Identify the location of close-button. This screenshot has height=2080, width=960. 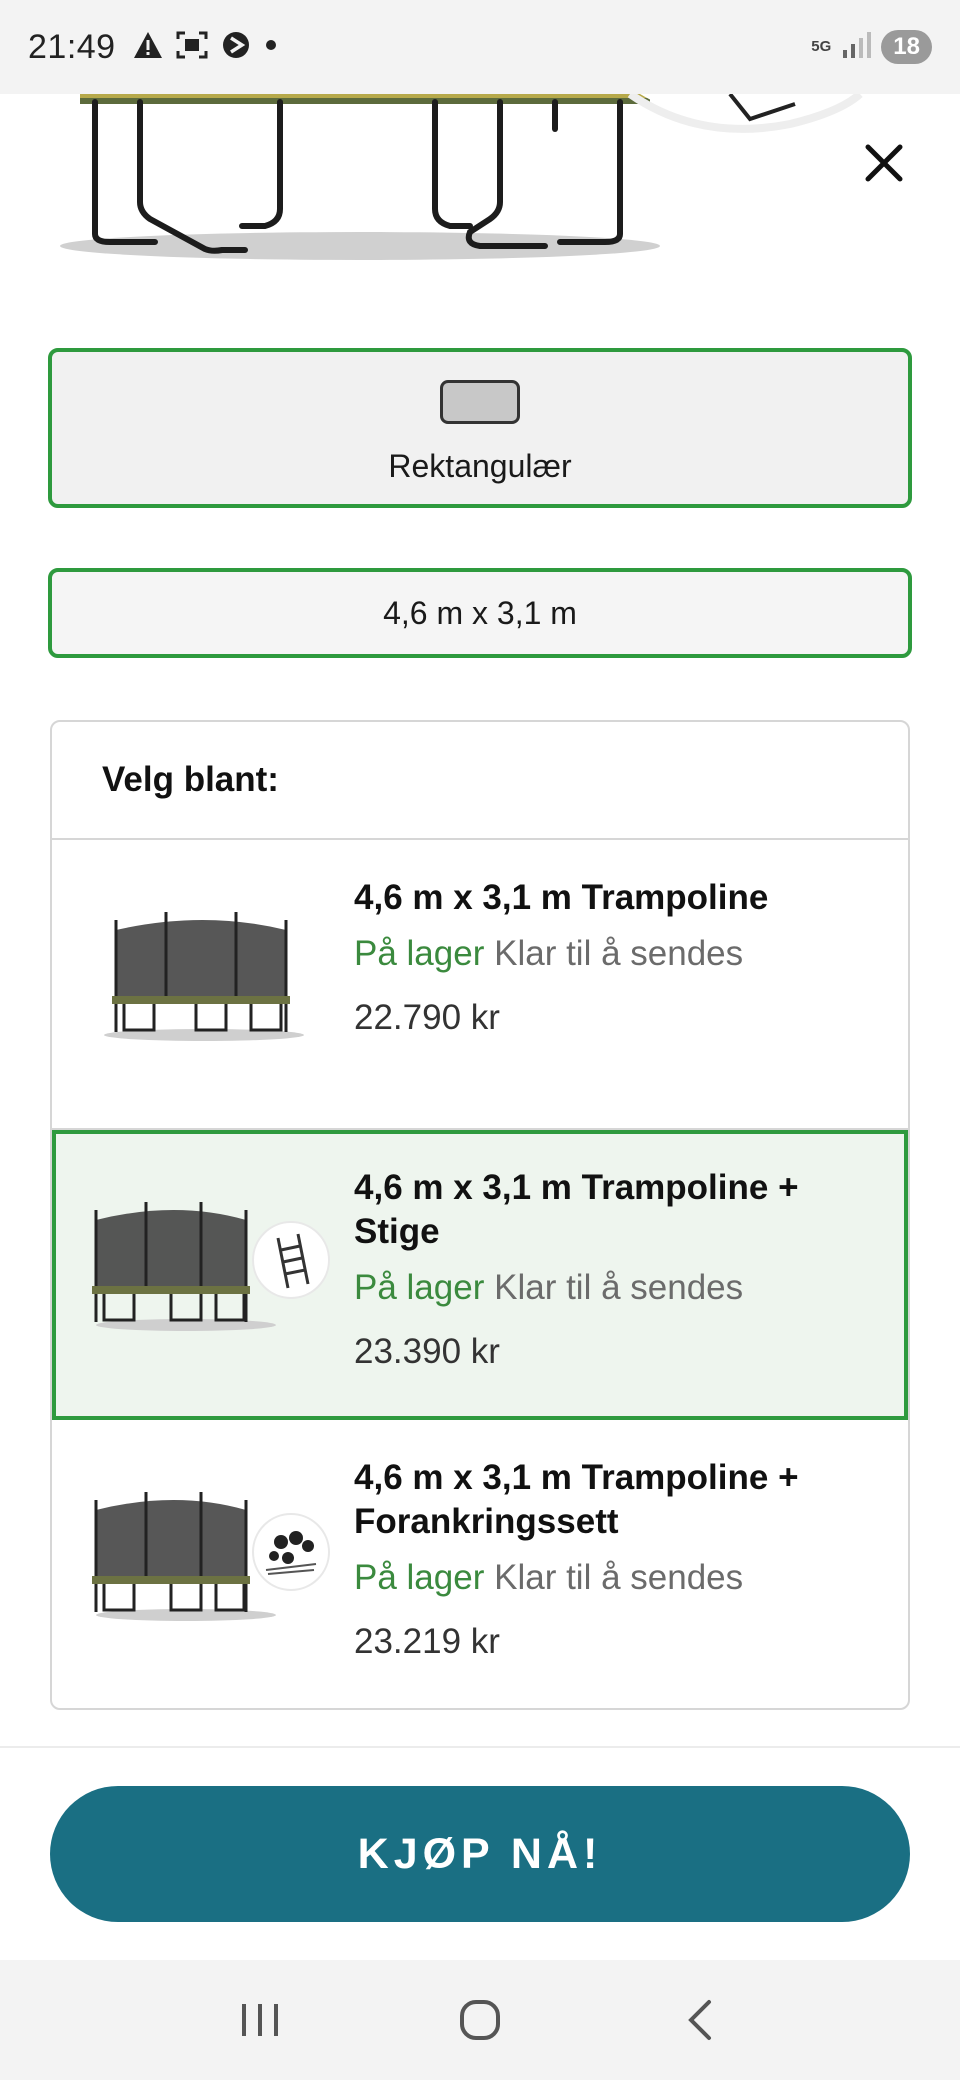
(884, 163).